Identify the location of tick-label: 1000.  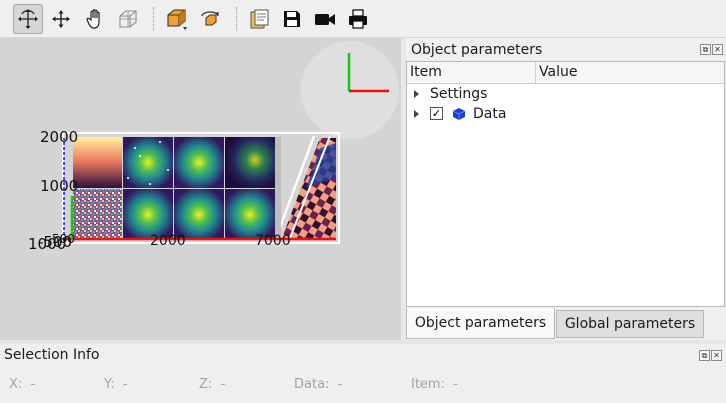
(59, 186).